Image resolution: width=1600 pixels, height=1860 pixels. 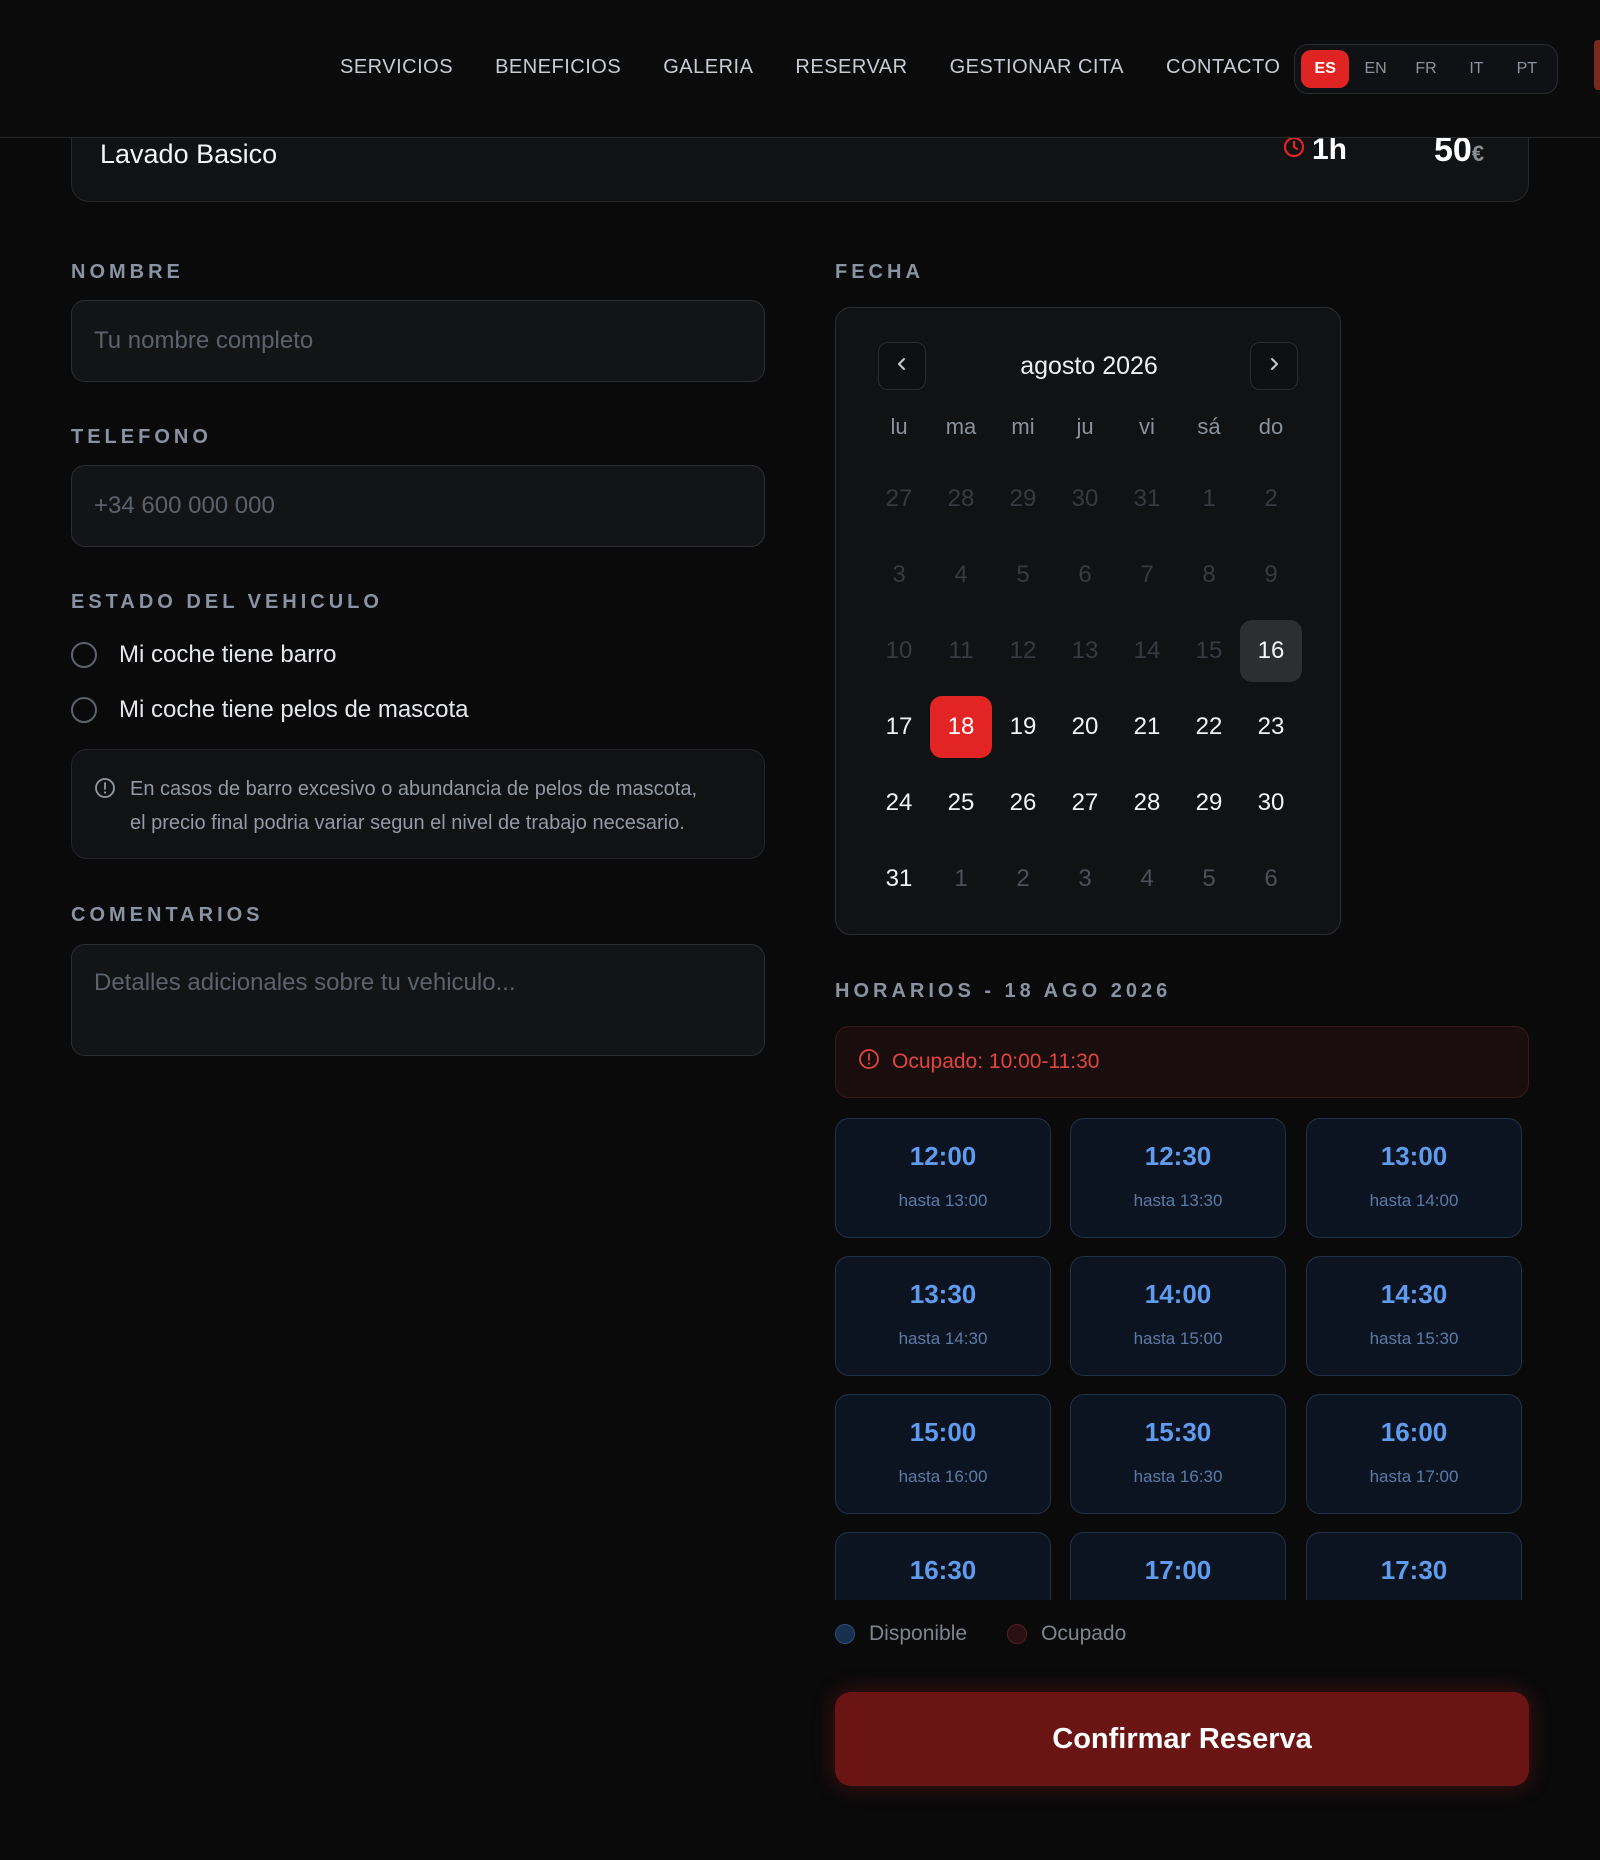 I want to click on slot-end-time: hasta 15:00, so click(x=1178, y=1338).